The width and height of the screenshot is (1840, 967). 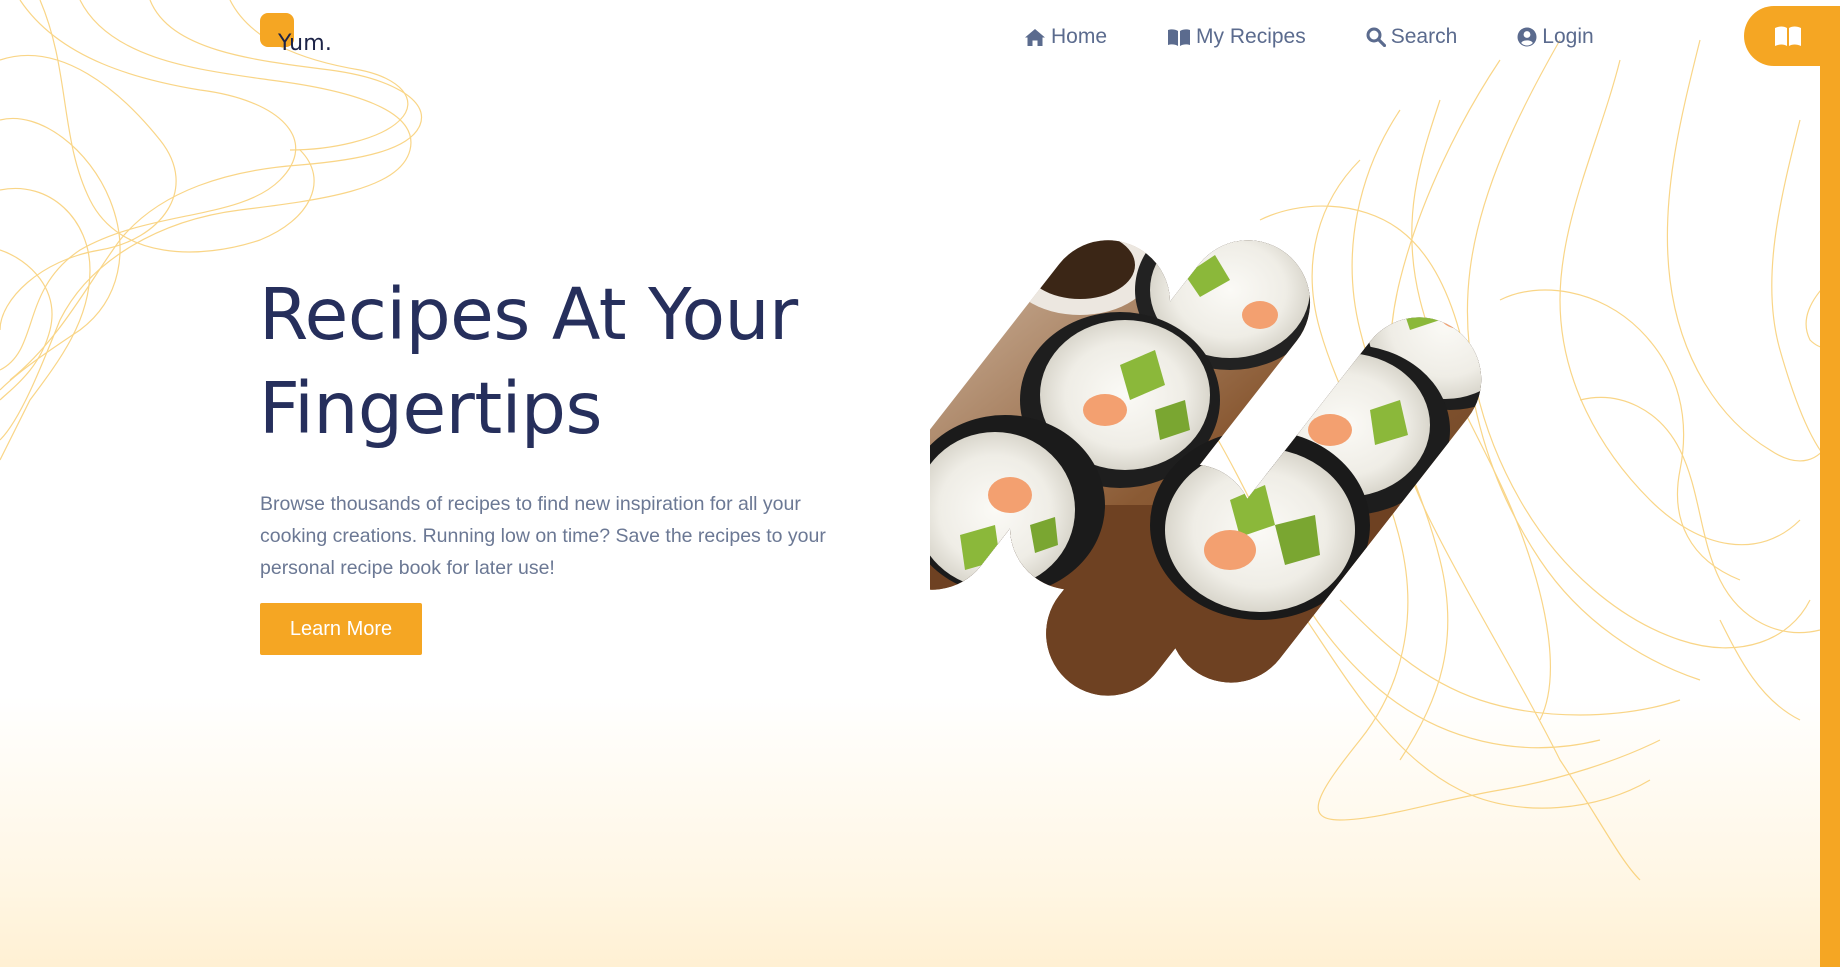 I want to click on learn-more-button: Learn More, so click(x=341, y=629).